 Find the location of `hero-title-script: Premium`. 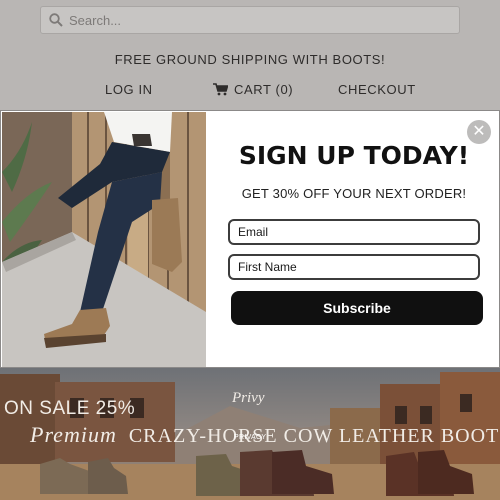

hero-title-script: Premium is located at coordinates (73, 434).